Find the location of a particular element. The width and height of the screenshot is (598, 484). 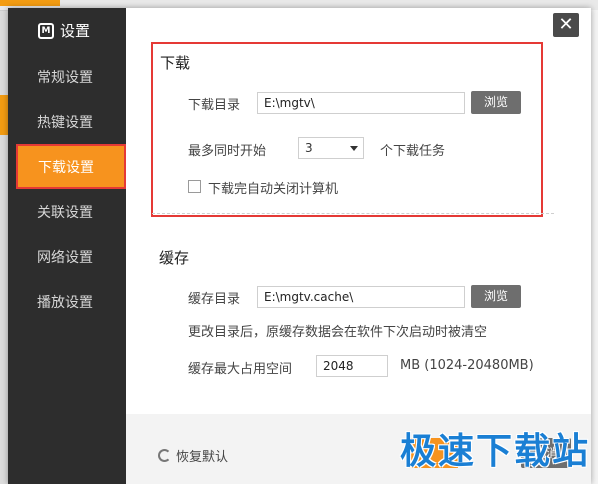

close-button: ✕ is located at coordinates (566, 25).